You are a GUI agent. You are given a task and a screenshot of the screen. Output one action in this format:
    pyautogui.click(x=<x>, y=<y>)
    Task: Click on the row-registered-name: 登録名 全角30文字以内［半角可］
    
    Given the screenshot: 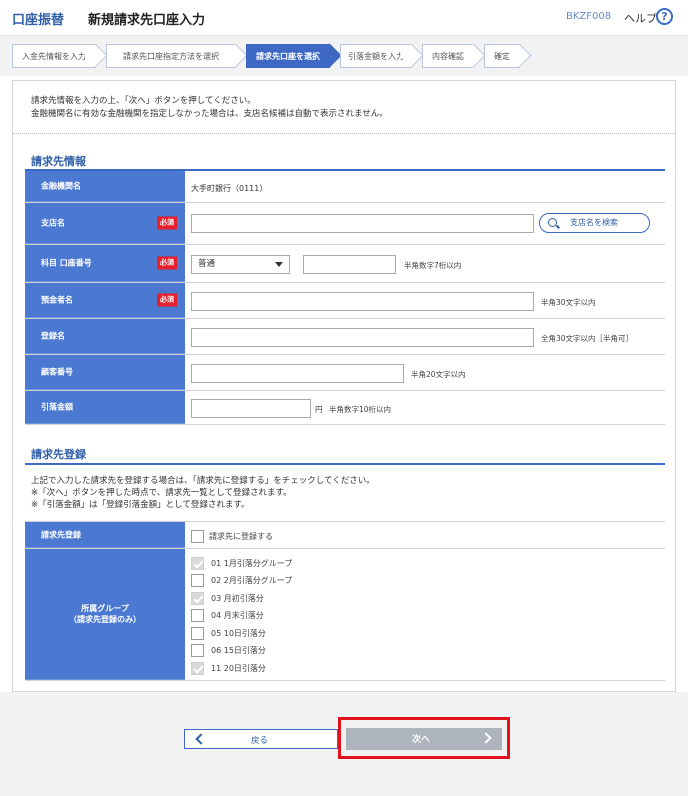 What is the action you would take?
    pyautogui.click(x=345, y=337)
    